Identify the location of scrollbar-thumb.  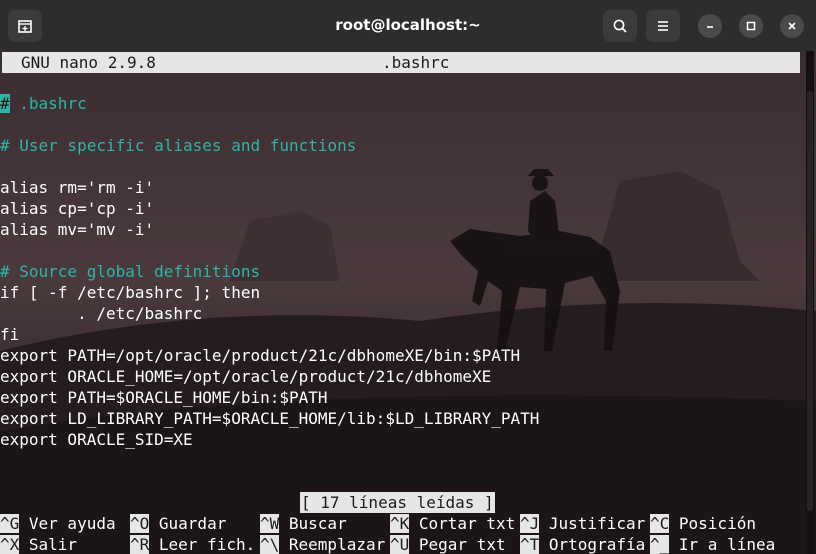
(810, 301).